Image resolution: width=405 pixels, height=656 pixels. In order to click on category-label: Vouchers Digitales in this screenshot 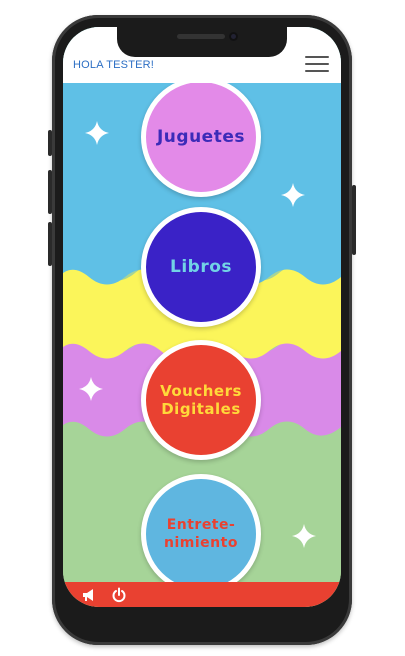, I will do `click(201, 400)`.